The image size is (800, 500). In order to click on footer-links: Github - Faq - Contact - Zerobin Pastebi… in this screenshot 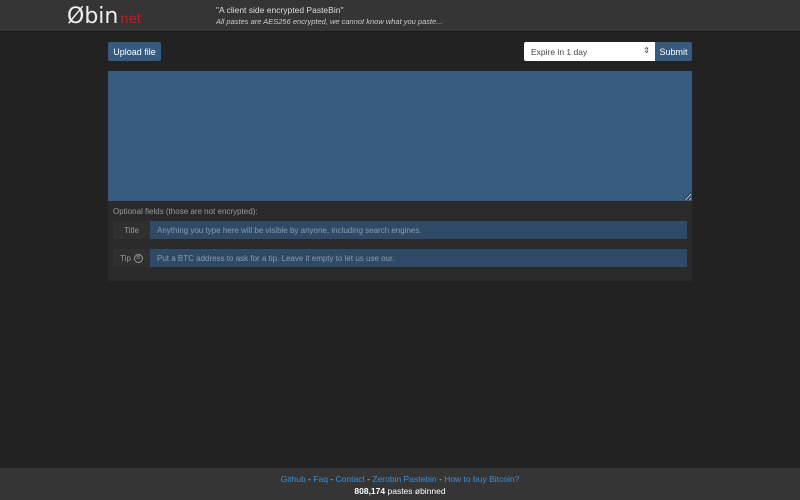, I will do `click(400, 479)`.